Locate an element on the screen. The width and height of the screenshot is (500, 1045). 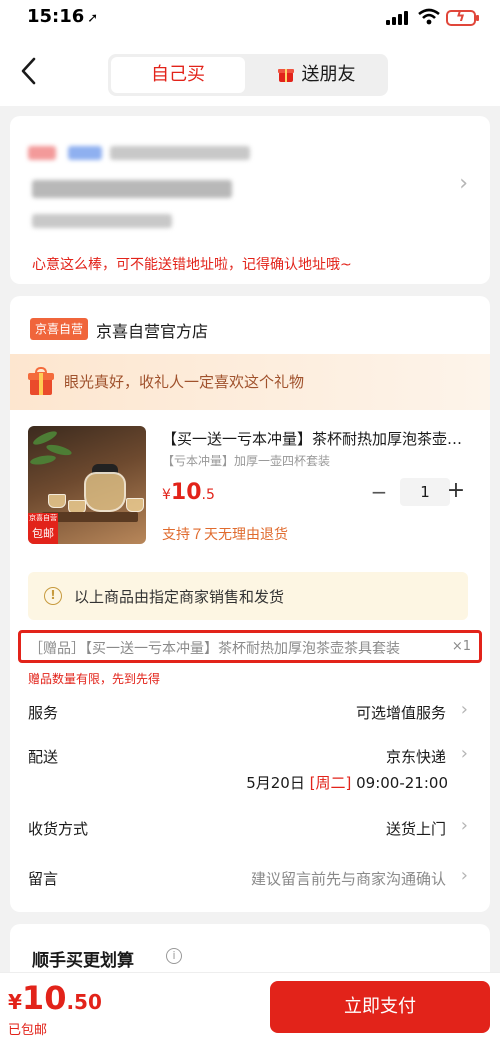
status-bar: 15:16 ➚ ϟ is located at coordinates (250, 18).